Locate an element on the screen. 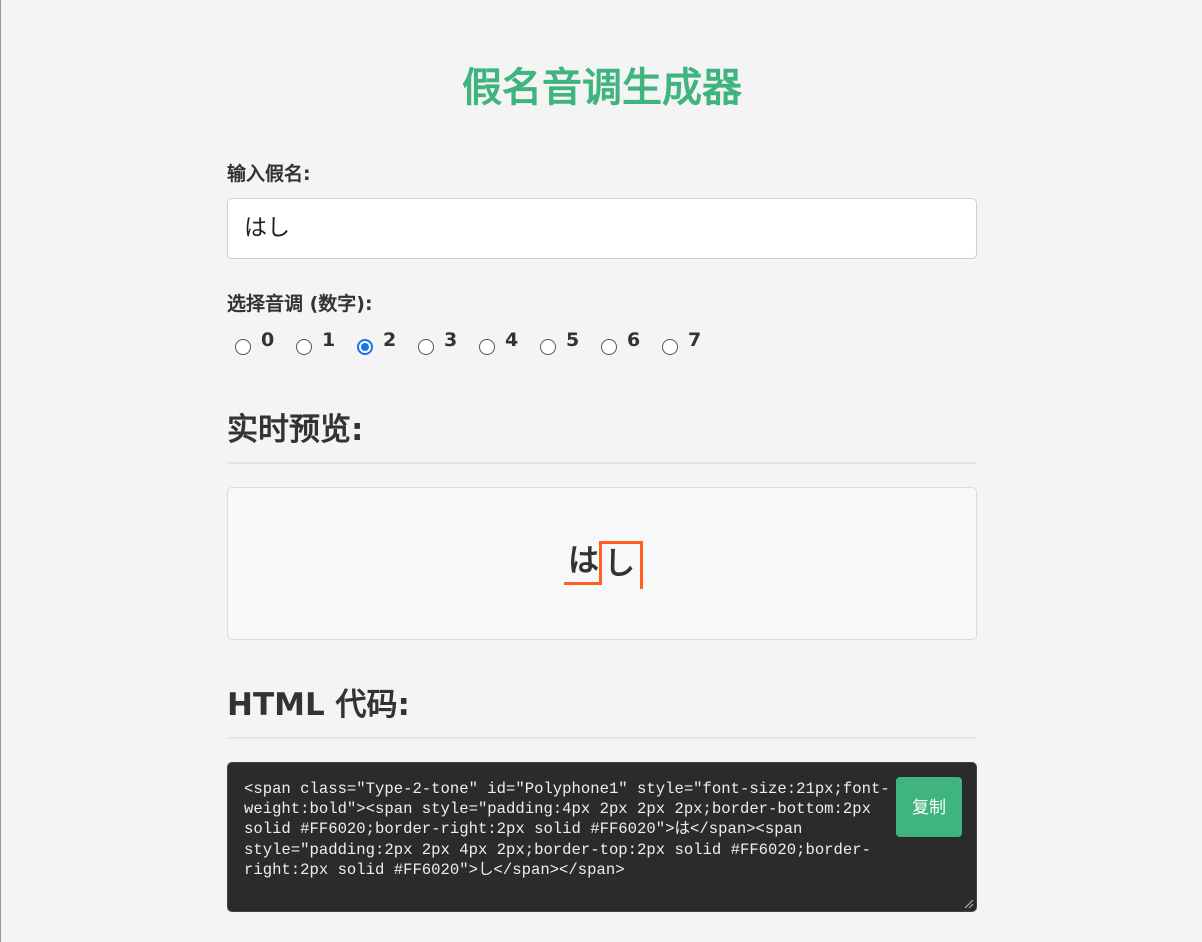  tone-radio-group: 0 1 2 3 4 5 6 7 is located at coordinates (602, 345).